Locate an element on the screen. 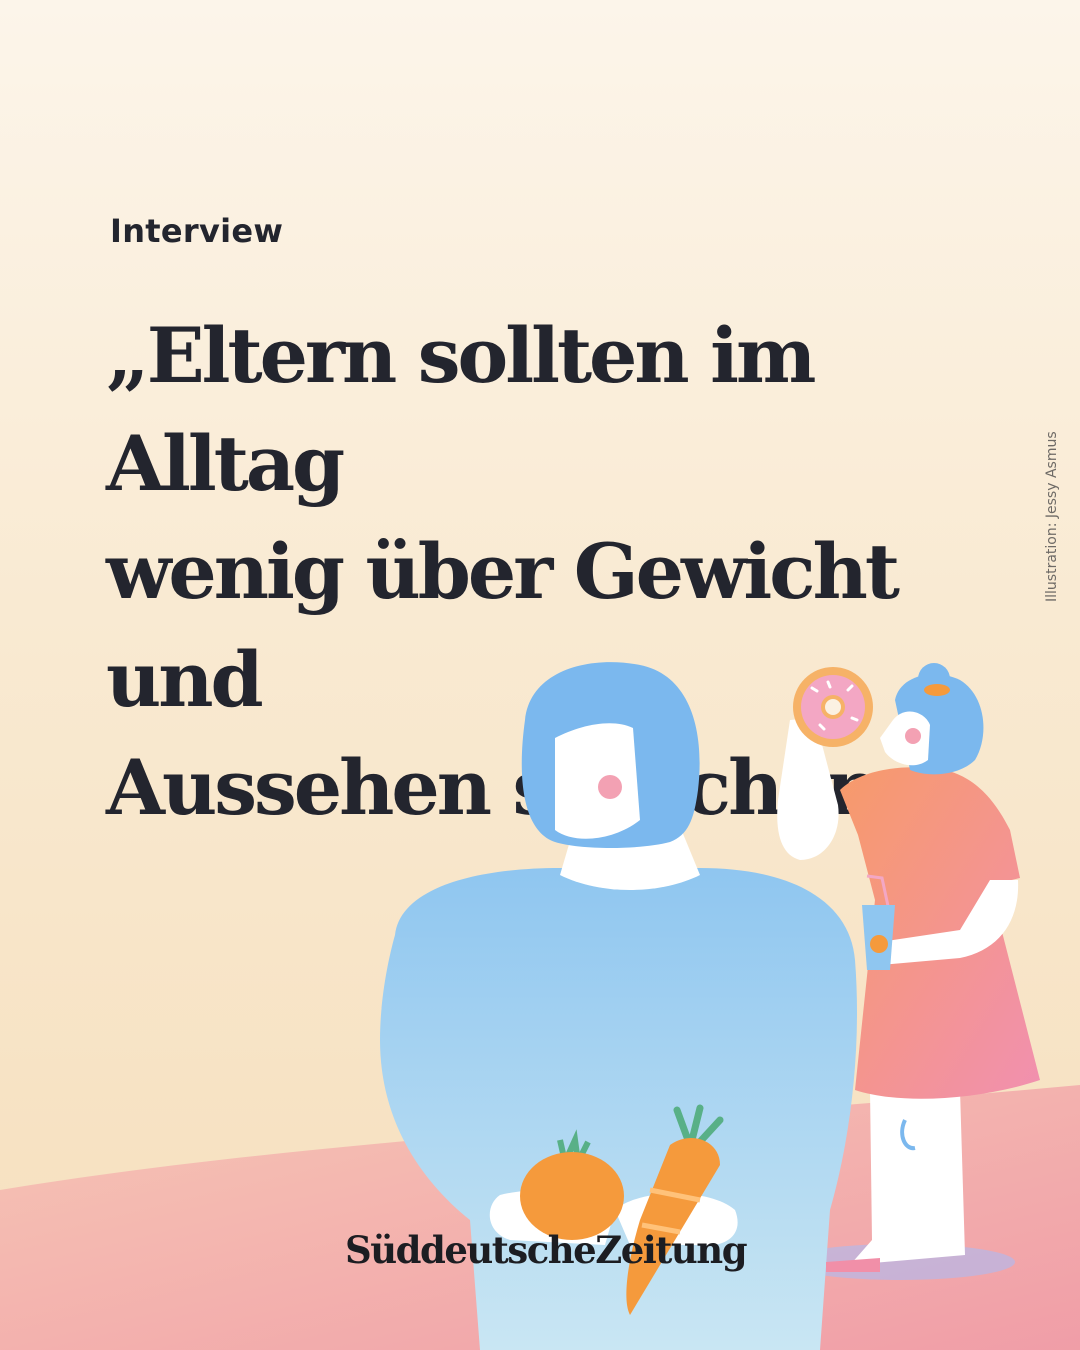 This screenshot has width=1080, height=1350. child-bun-tie is located at coordinates (937, 690).